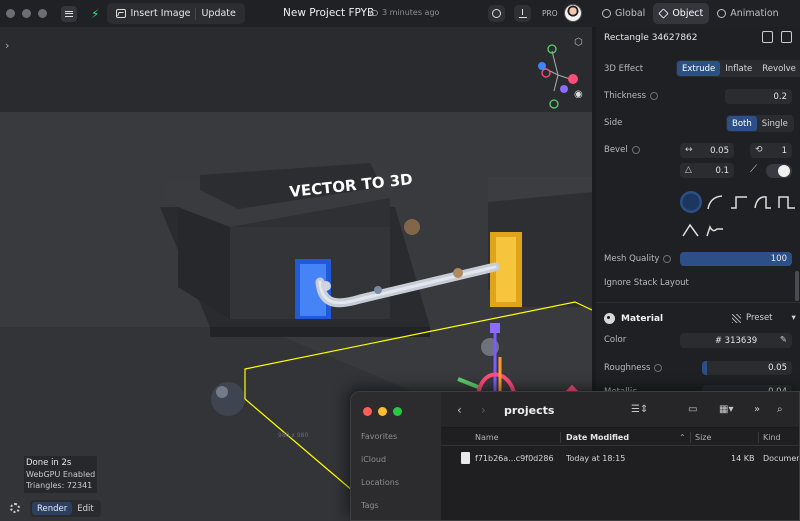 Image resolution: width=800 pixels, height=521 pixels. I want to click on sidebar-item-tags: Tags, so click(370, 505).